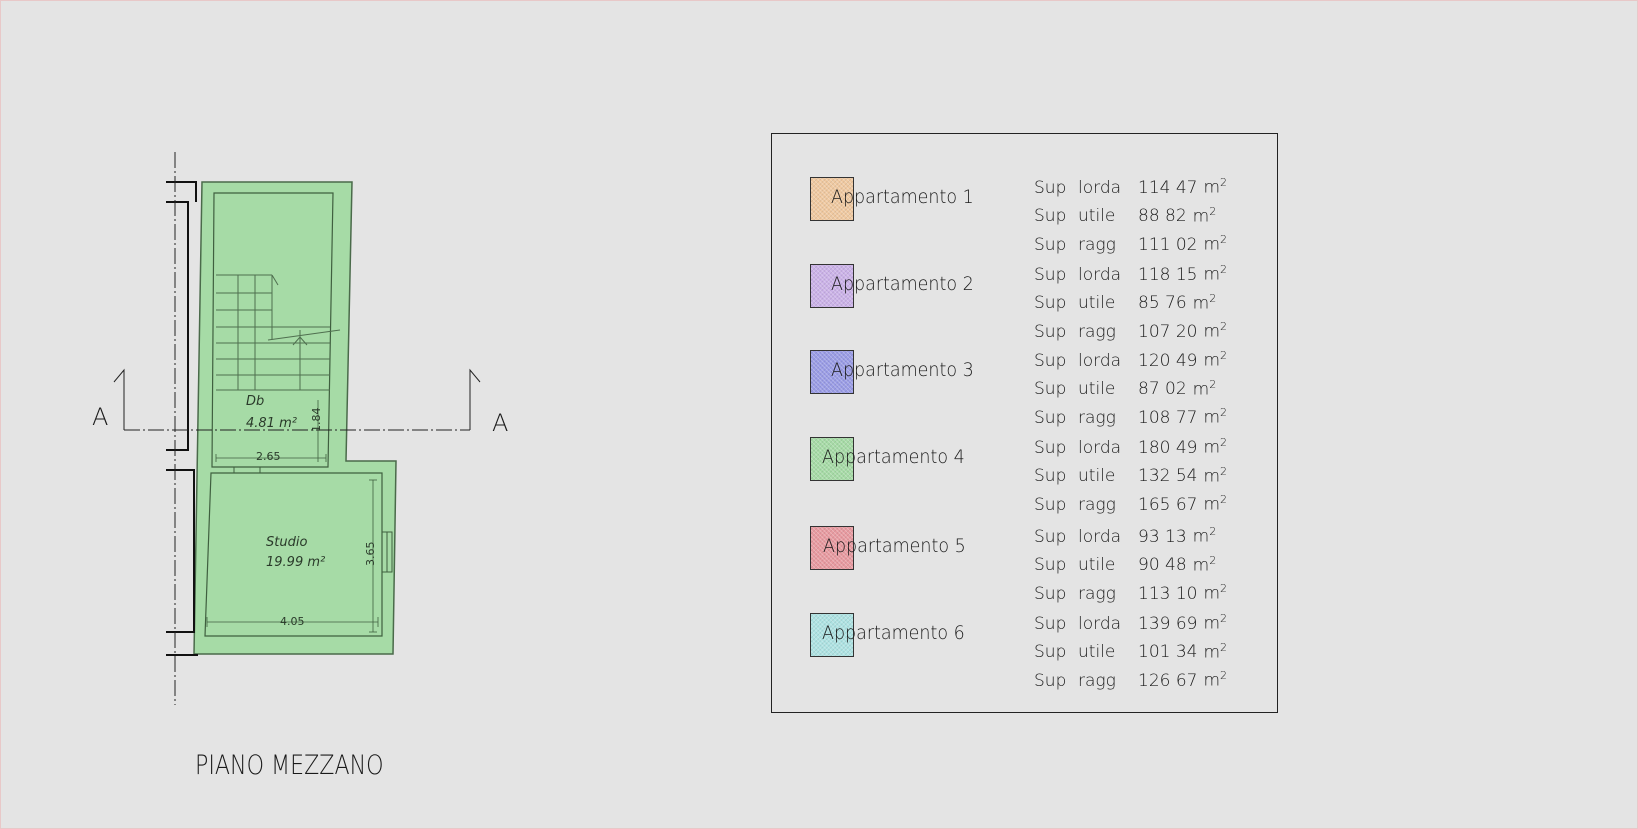 The width and height of the screenshot is (1638, 829). Describe the element at coordinates (893, 457) in the screenshot. I see `legend-apartment-name: Appartamento 4` at that location.